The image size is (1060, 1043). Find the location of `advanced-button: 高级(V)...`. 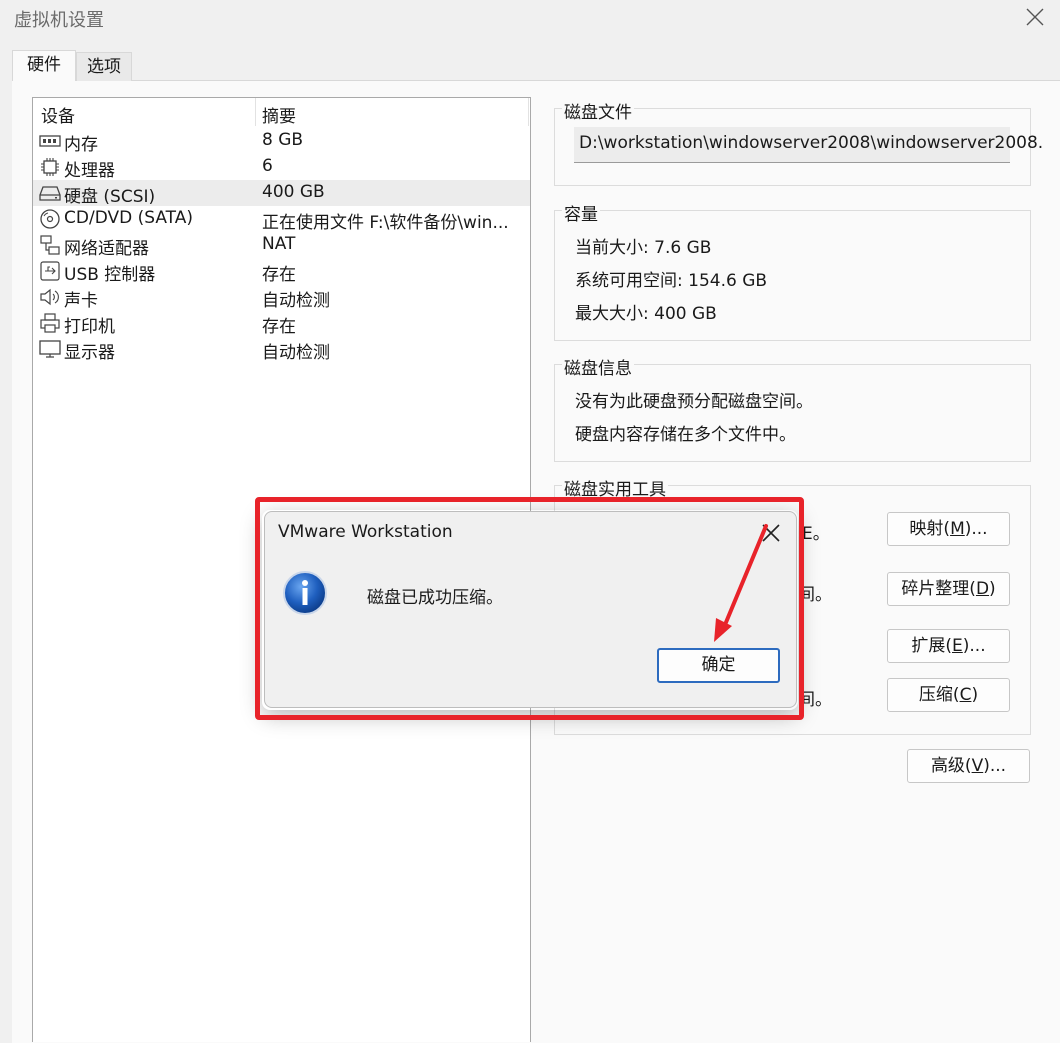

advanced-button: 高级(V)... is located at coordinates (968, 766).